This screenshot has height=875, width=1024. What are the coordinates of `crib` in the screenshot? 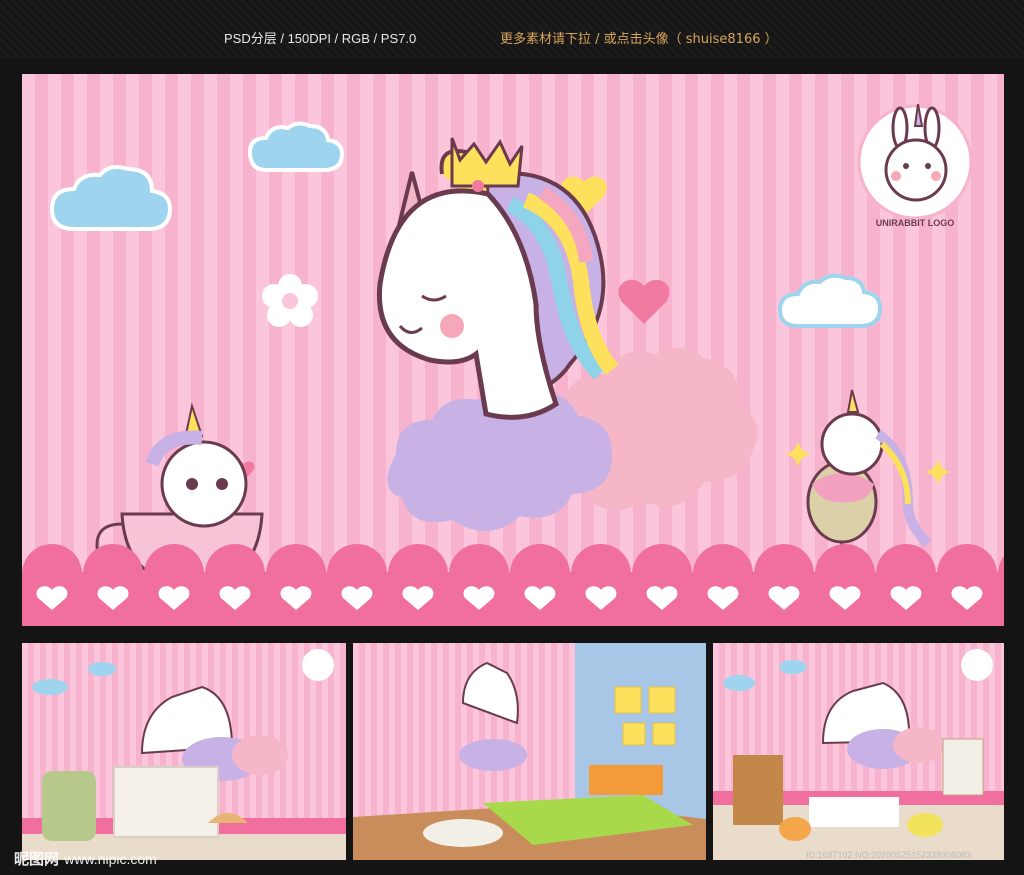 It's located at (166, 802).